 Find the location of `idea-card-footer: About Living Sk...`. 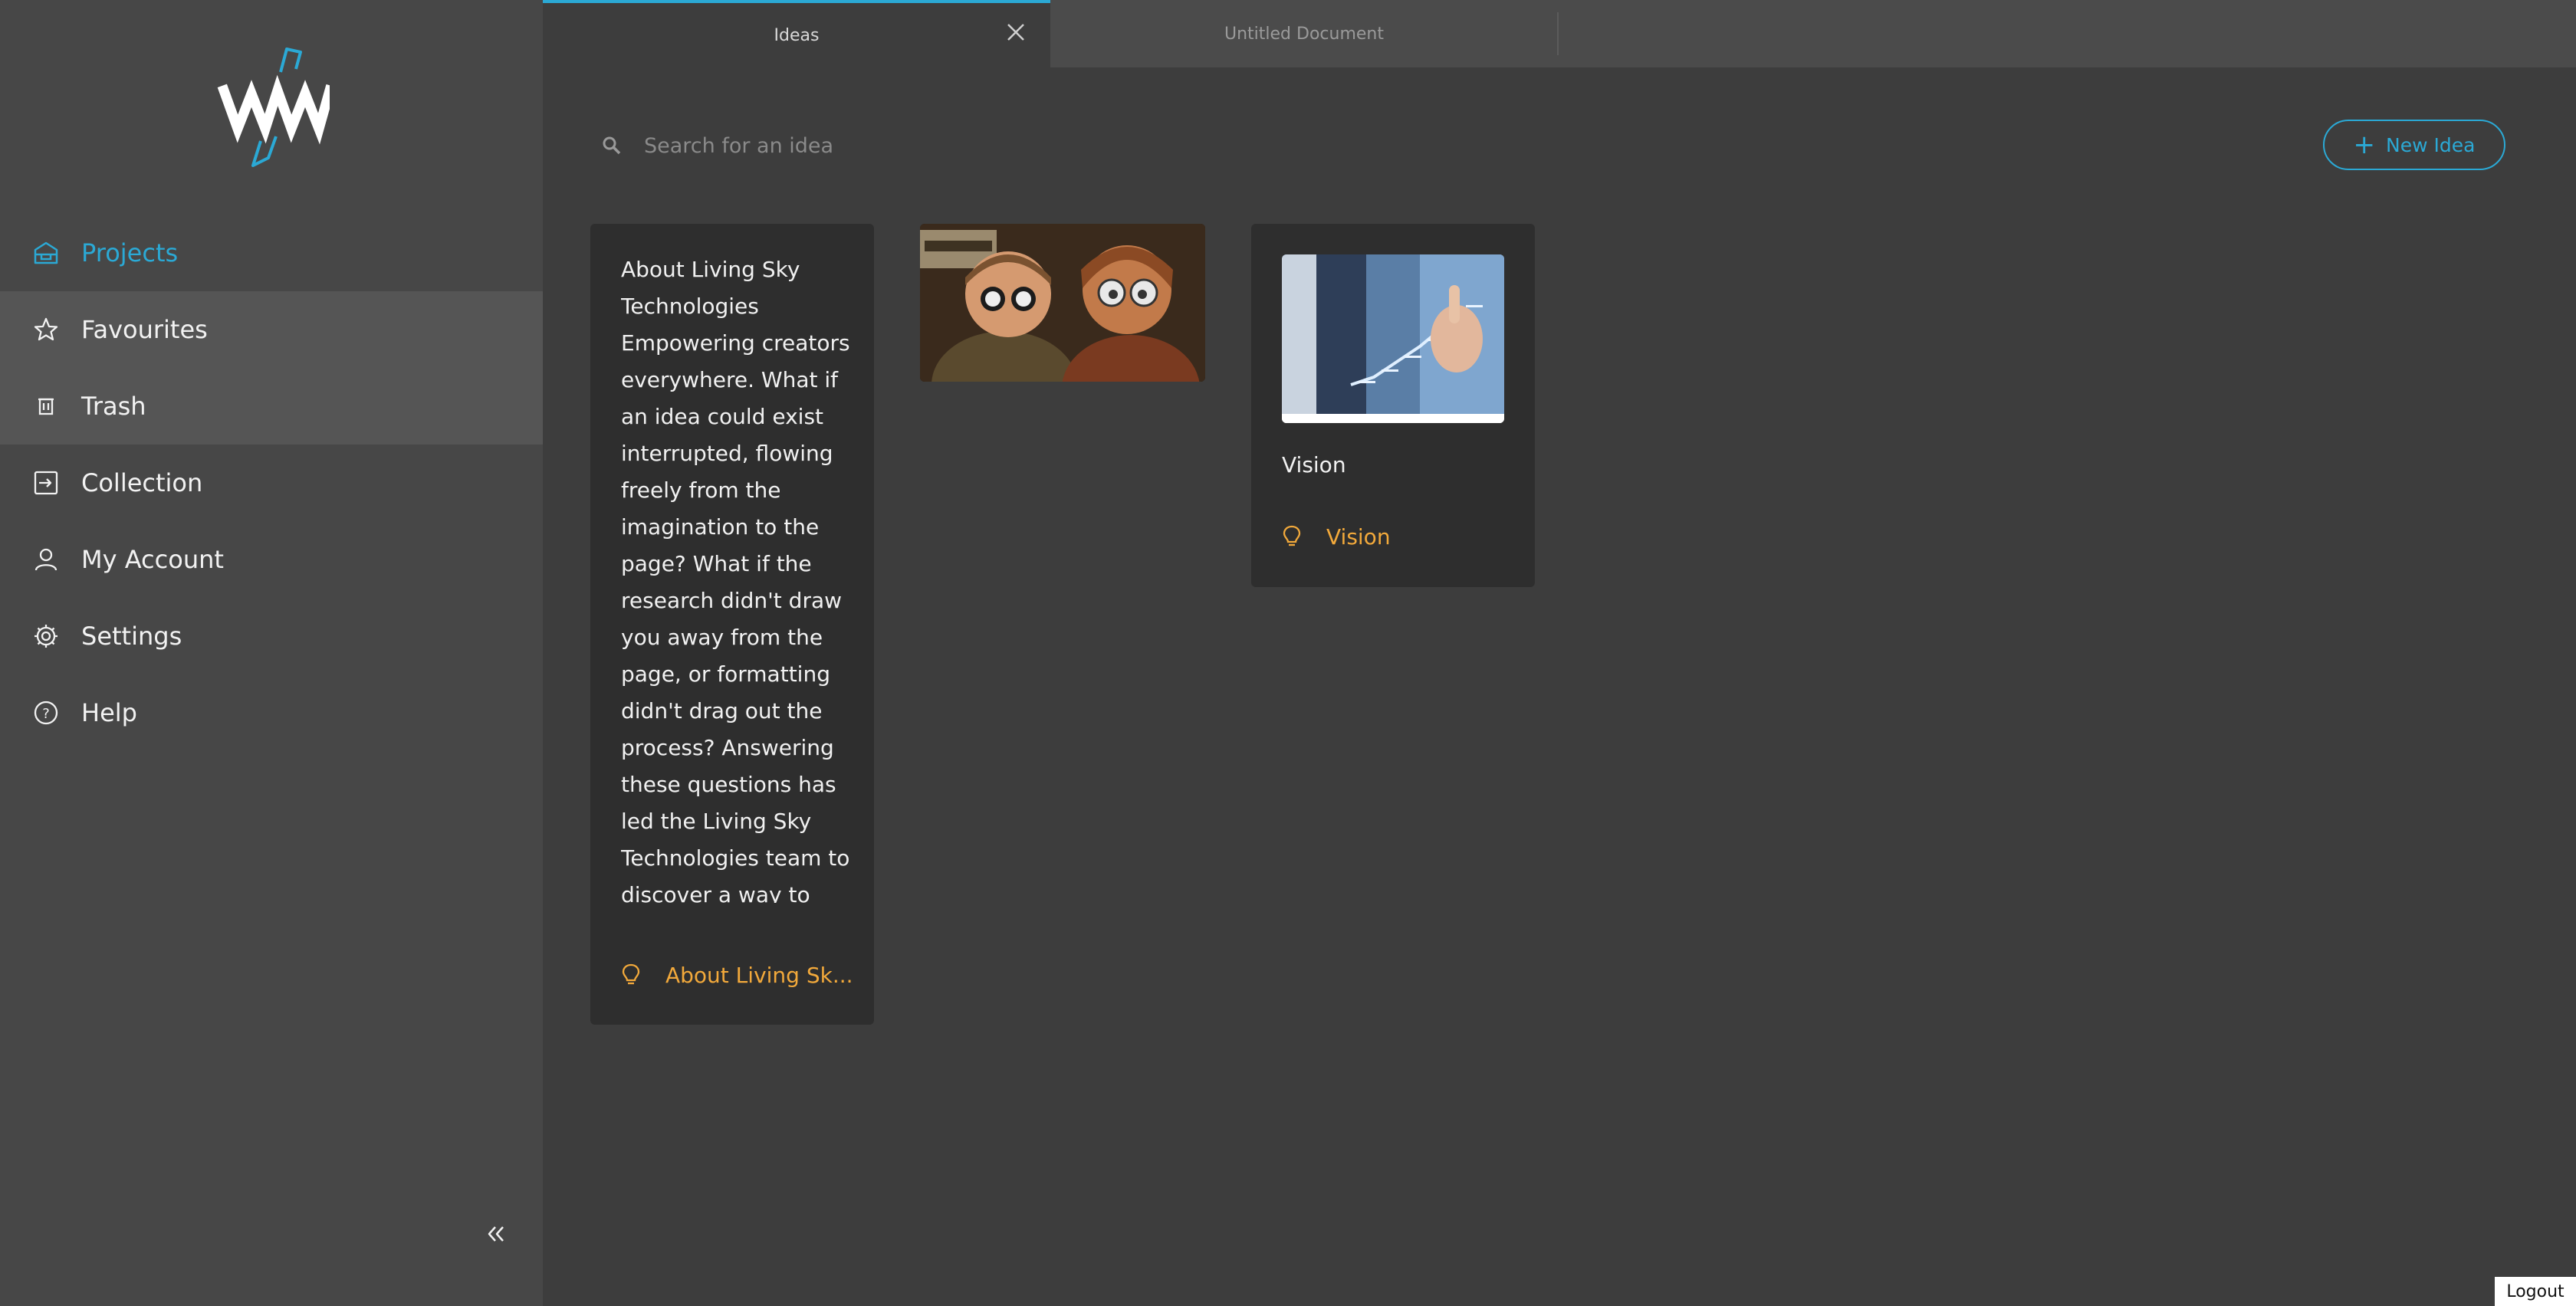

idea-card-footer: About Living Sk... is located at coordinates (738, 975).